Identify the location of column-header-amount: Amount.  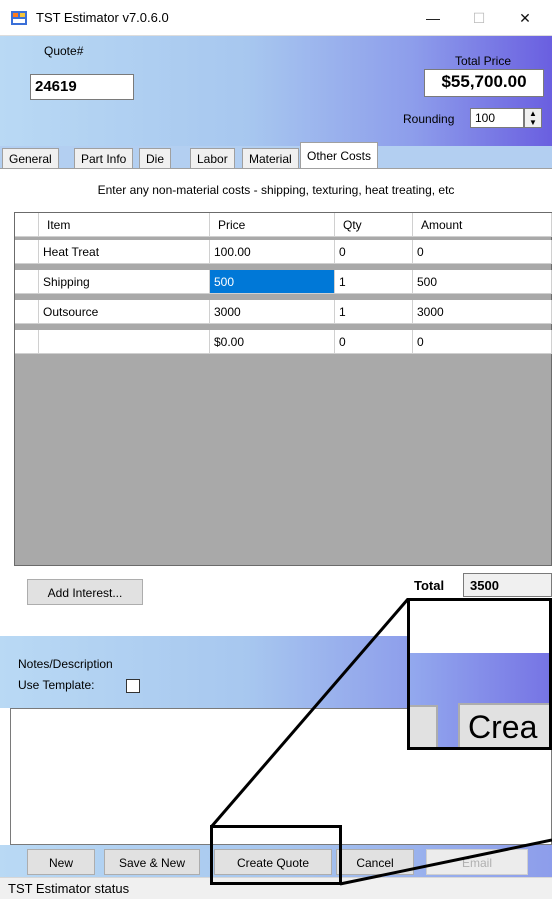
(482, 225).